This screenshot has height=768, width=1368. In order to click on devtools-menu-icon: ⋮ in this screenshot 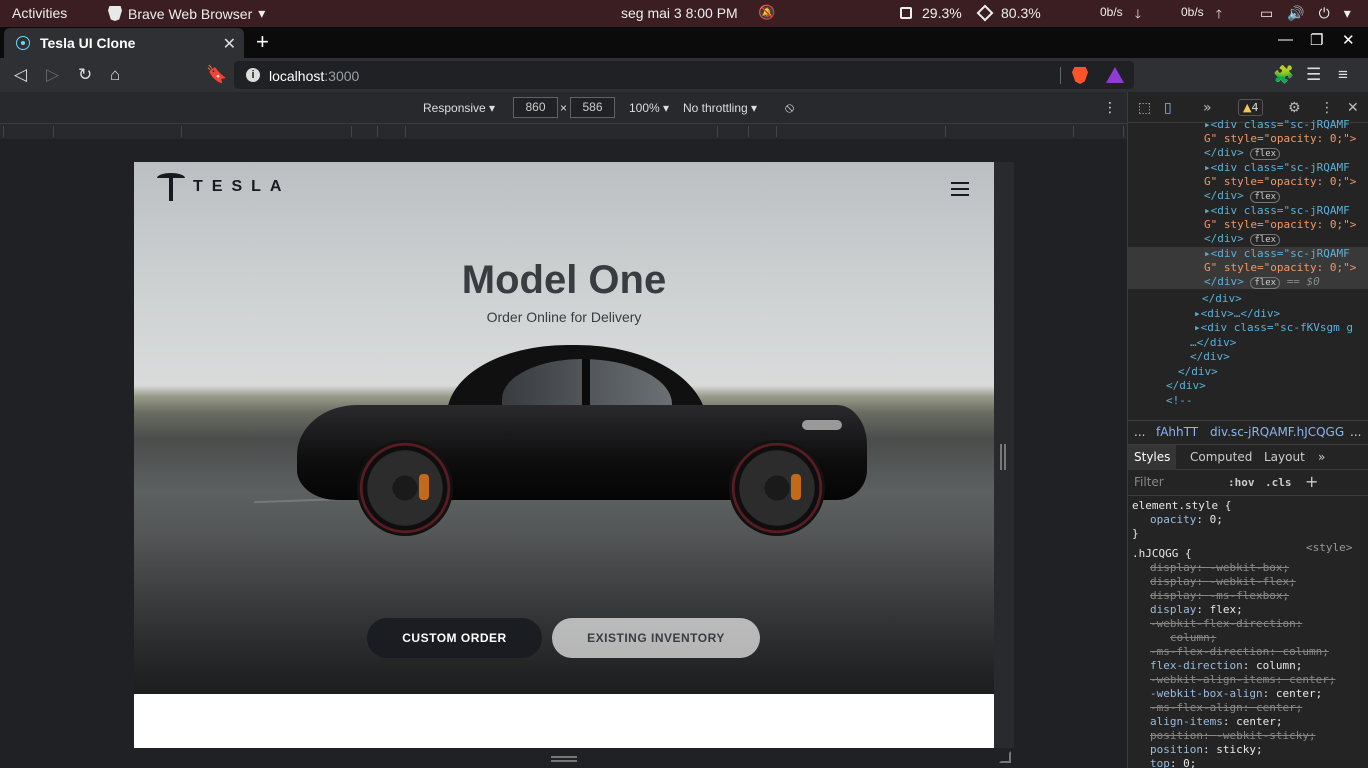, I will do `click(1327, 108)`.